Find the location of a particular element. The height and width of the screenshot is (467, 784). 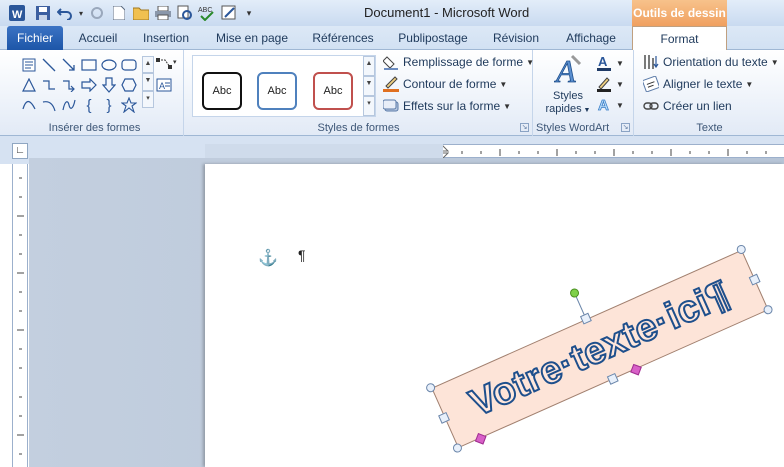

line-shape-icon is located at coordinates (49, 65).